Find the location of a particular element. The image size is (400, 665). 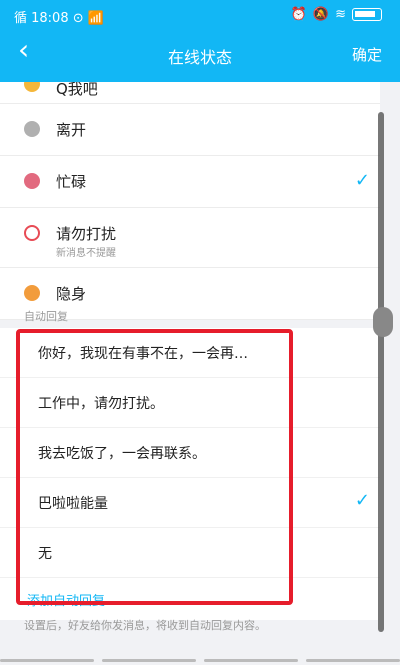

status-bar-right: ⏰ 🔕 ≋ is located at coordinates (336, 14).